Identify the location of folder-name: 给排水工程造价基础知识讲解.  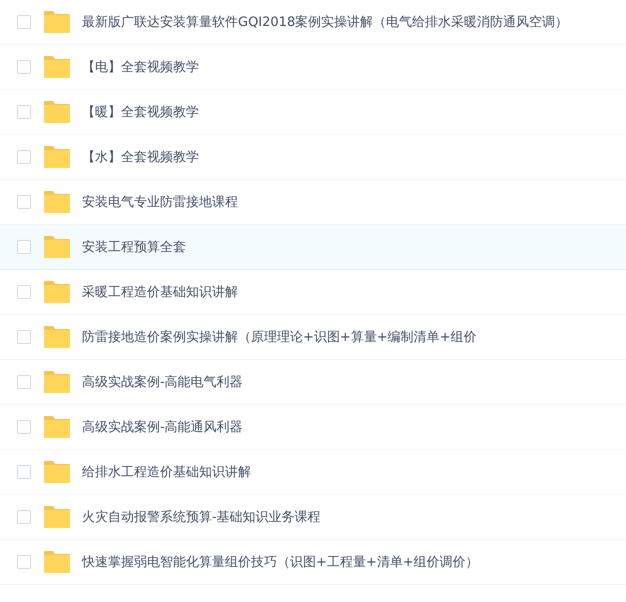
(166, 472).